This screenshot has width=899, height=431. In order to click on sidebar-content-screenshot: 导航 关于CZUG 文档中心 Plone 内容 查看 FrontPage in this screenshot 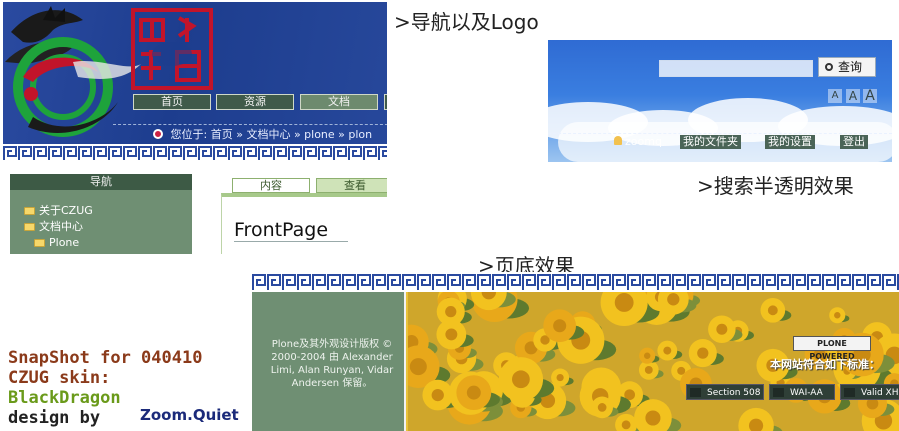, I will do `click(195, 208)`.